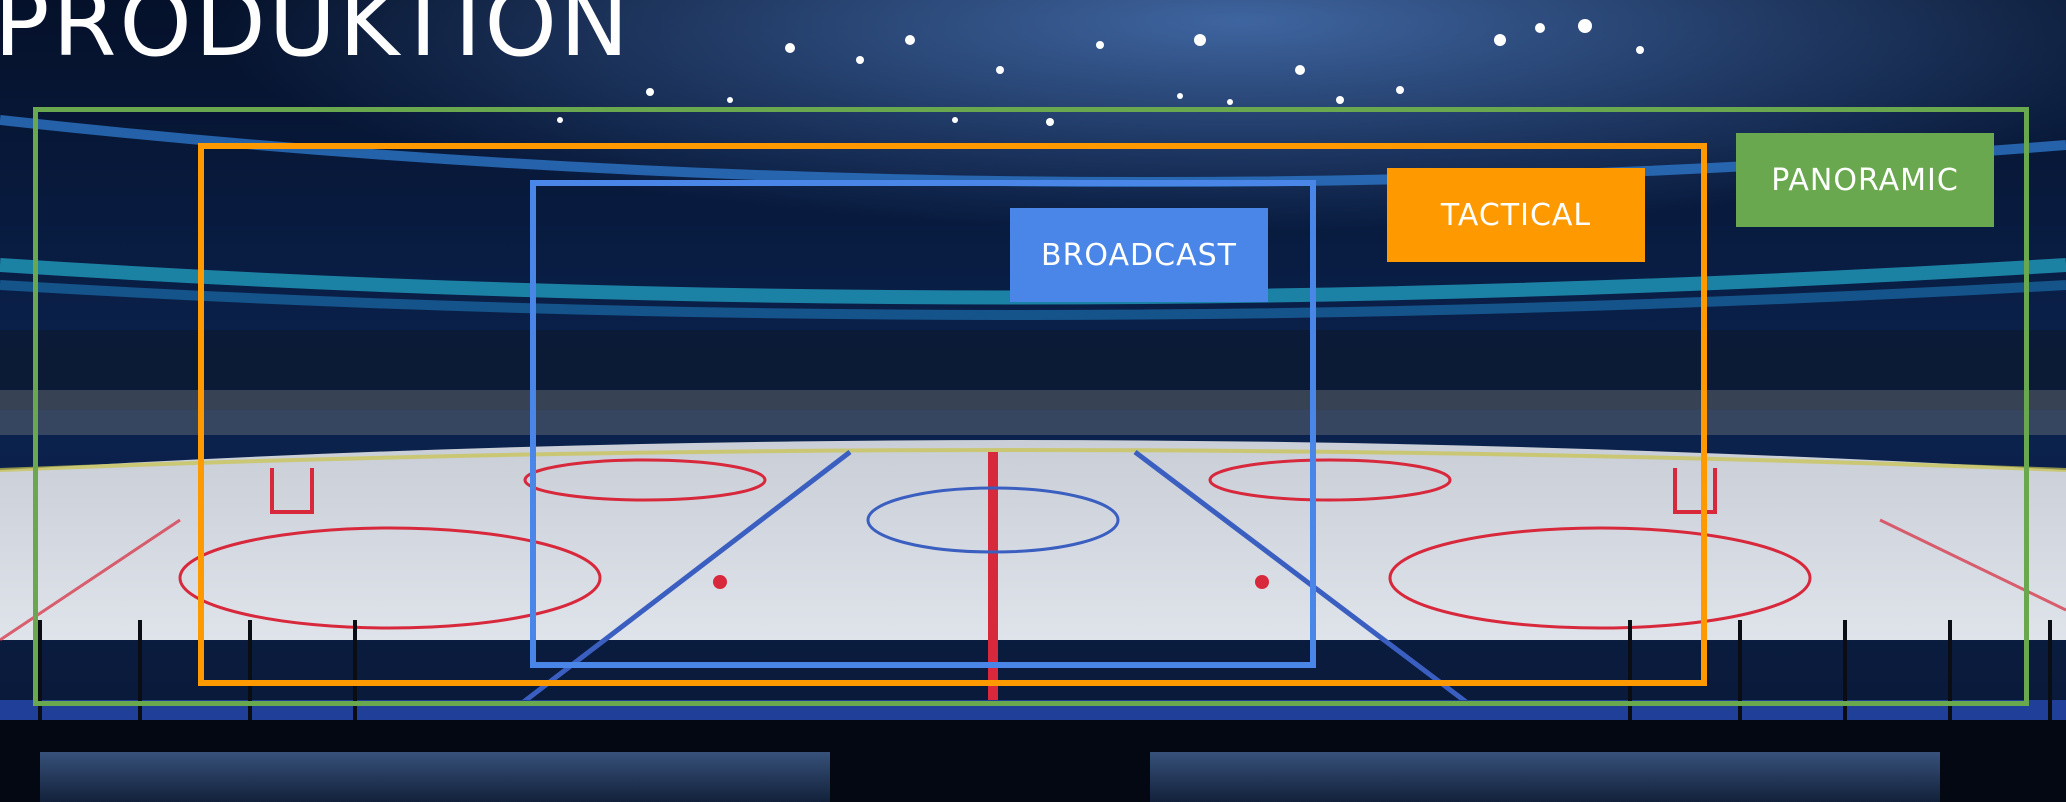  Describe the element at coordinates (1516, 215) in the screenshot. I see `tactical-label: TACTICAL` at that location.